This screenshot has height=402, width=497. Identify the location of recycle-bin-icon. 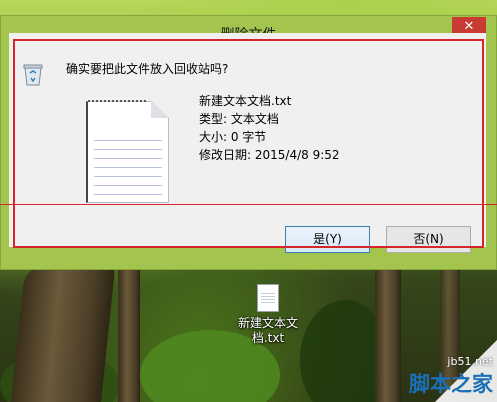
(33, 75).